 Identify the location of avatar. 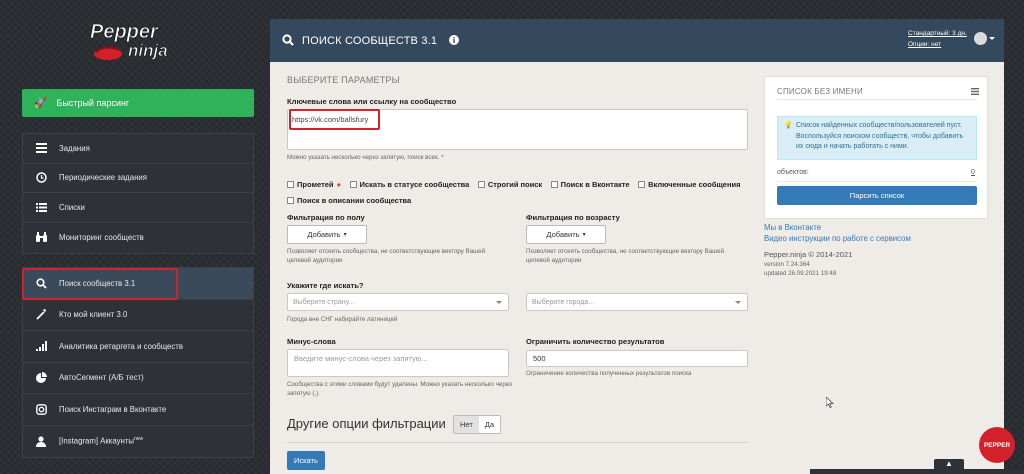
(980, 38).